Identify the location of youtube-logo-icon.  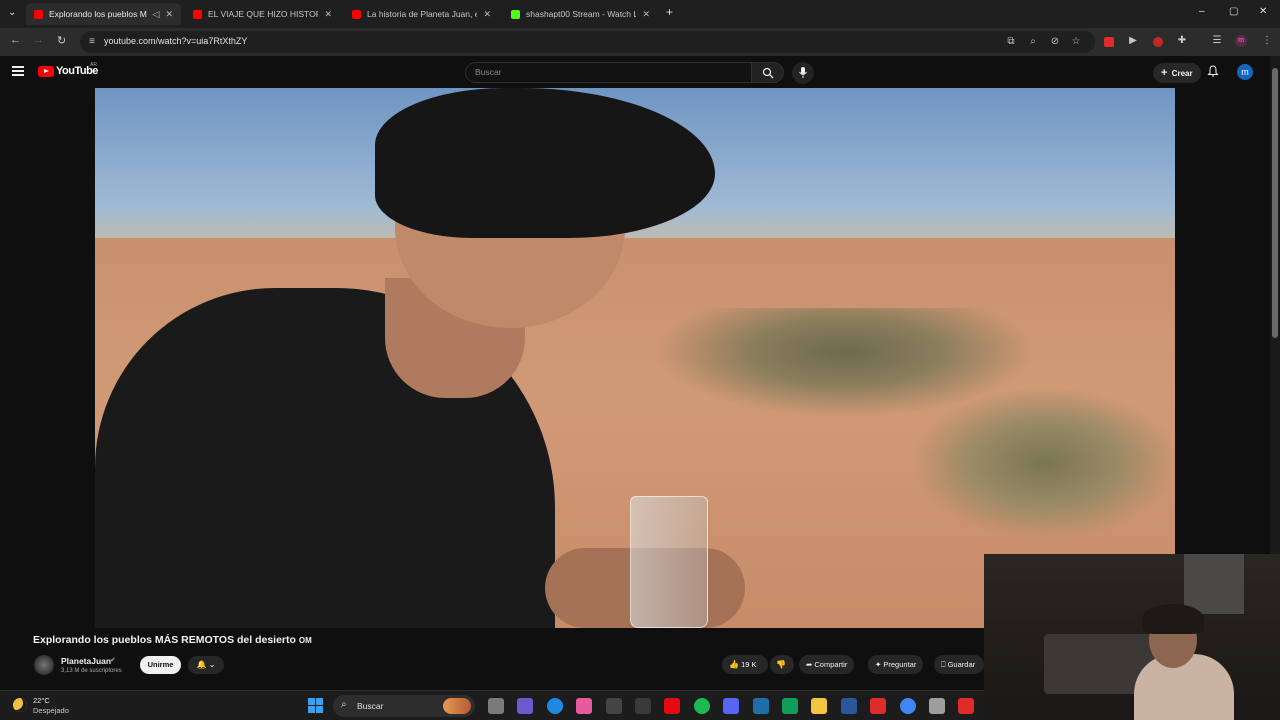
(46, 71).